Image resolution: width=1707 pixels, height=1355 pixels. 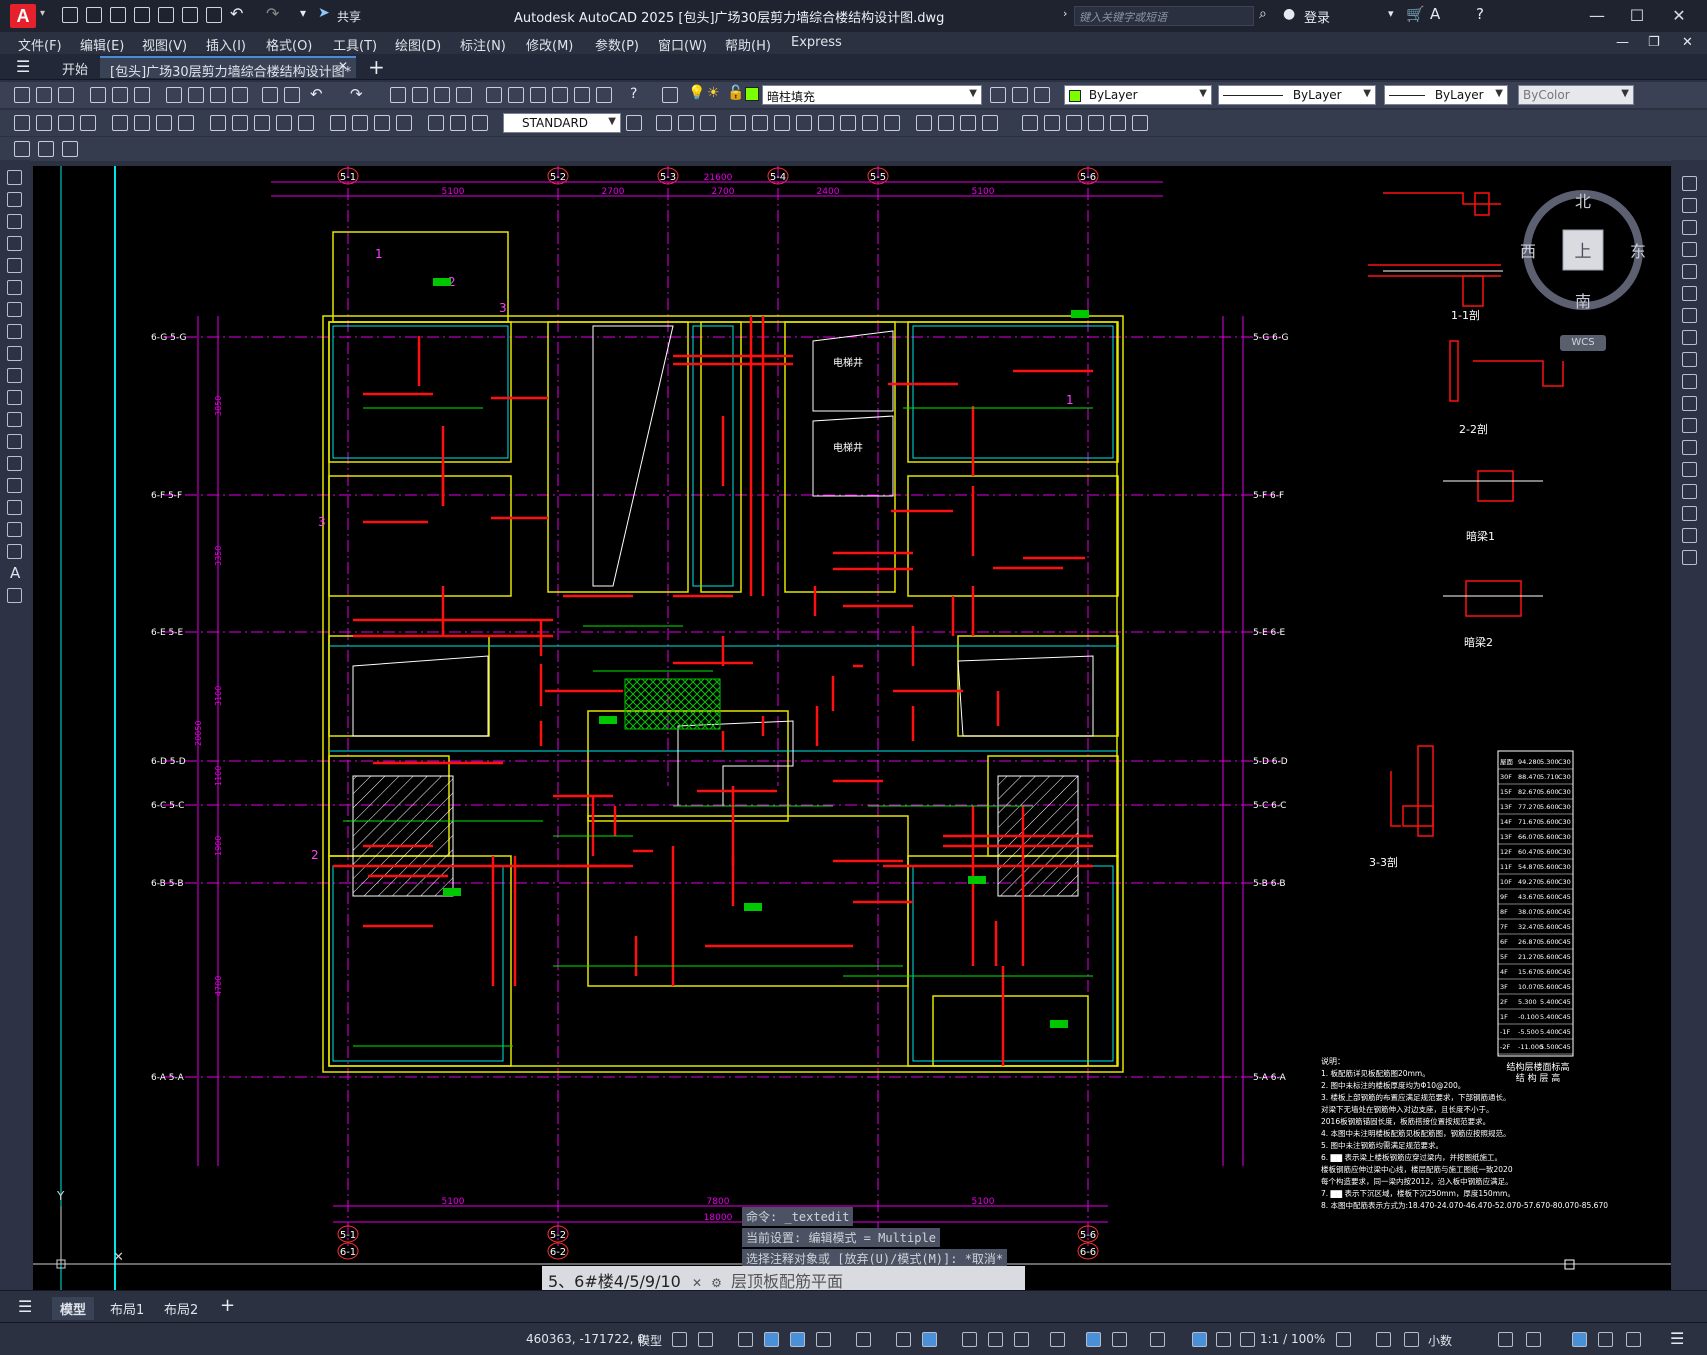 I want to click on save-as-icon, so click(x=142, y=15).